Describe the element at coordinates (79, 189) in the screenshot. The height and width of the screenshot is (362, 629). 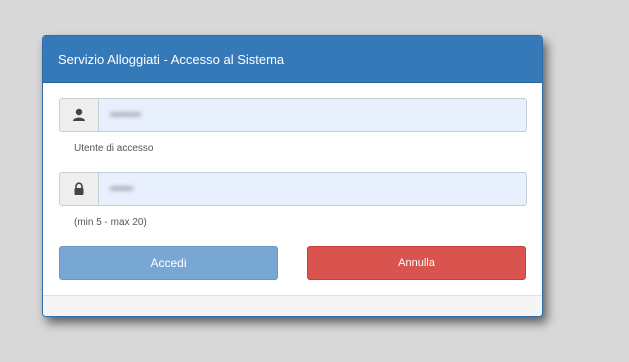
I see `lock-icon` at that location.